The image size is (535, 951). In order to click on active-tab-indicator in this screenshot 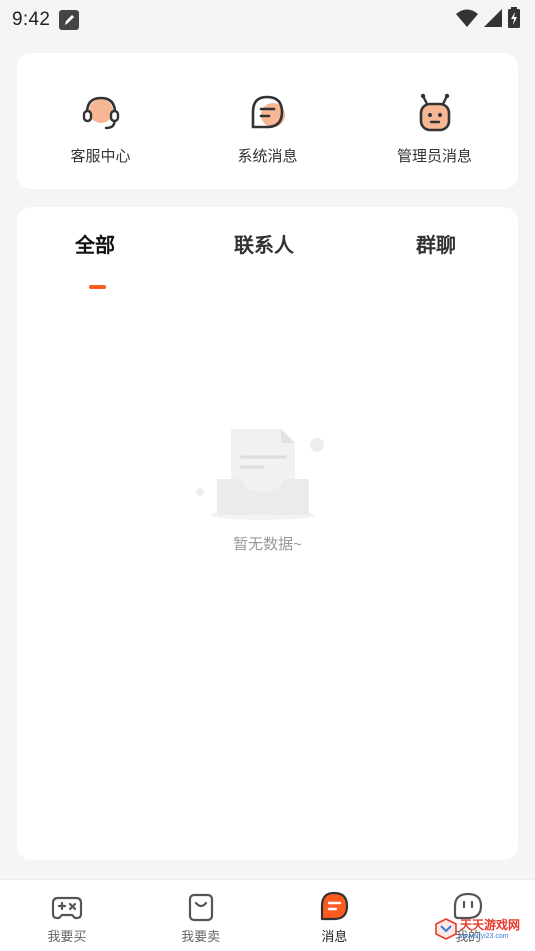, I will do `click(97, 287)`.